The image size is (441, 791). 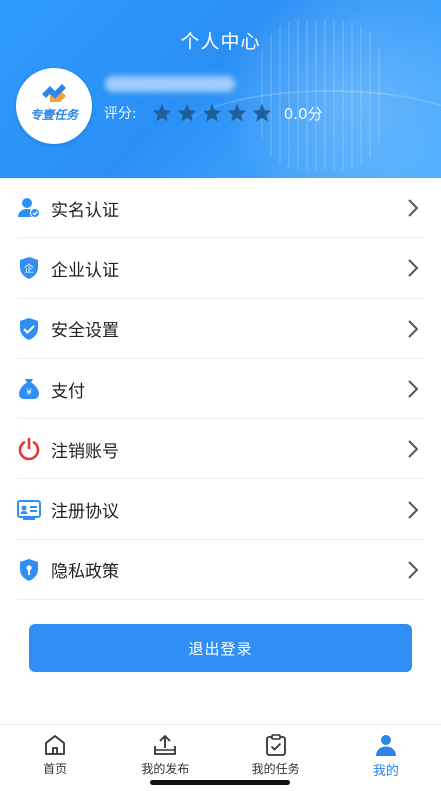 What do you see at coordinates (165, 769) in the screenshot?
I see `tab-label: 我的发布` at bounding box center [165, 769].